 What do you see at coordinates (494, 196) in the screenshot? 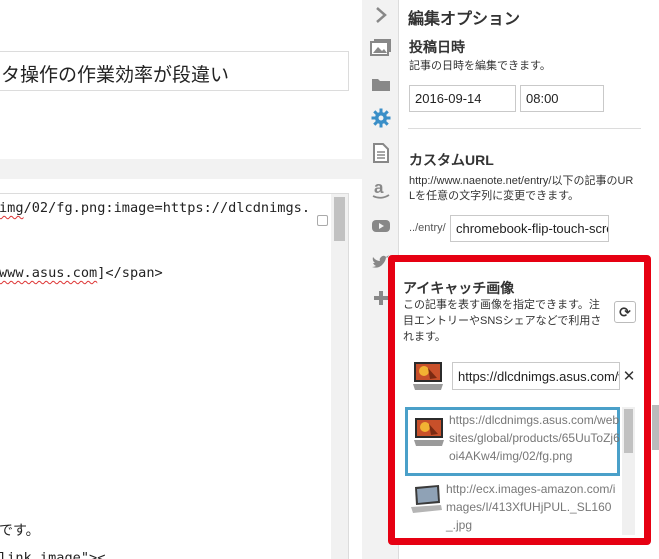
I see `custom-url-description-2: Lを任意の文字列に変更できます。` at bounding box center [494, 196].